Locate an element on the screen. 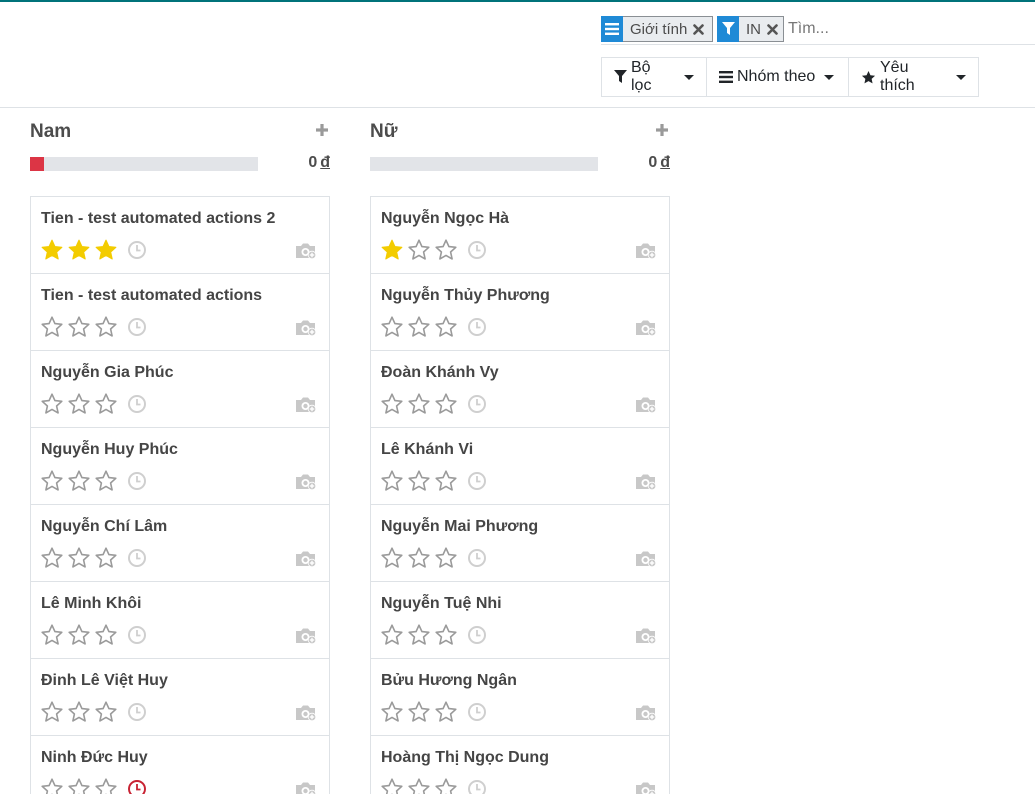 Image resolution: width=1035 pixels, height=794 pixels. kanban-card: Nguyễn Thủy Phương is located at coordinates (520, 312).